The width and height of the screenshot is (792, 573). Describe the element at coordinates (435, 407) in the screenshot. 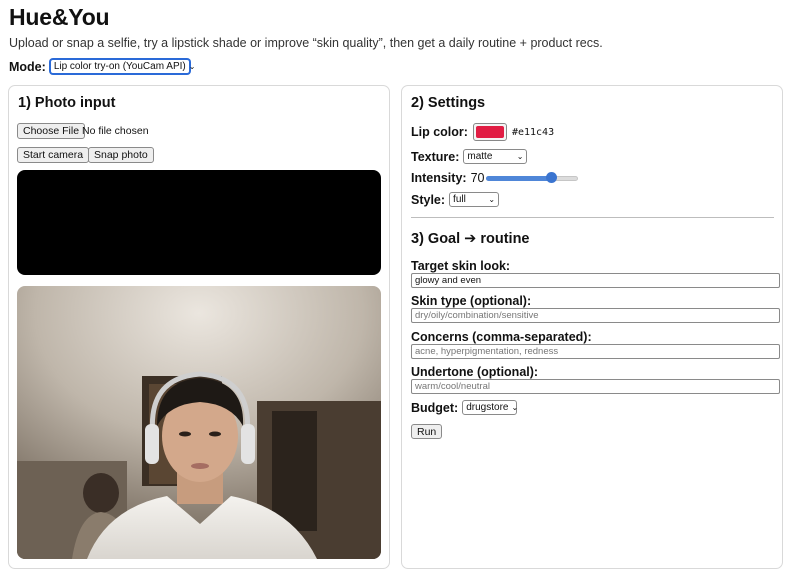

I see `budget-label: Budget:` at that location.